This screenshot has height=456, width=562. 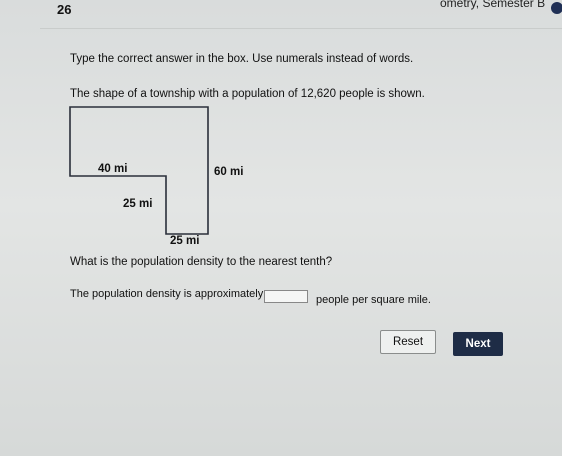 I want to click on township-outline, so click(x=139, y=170).